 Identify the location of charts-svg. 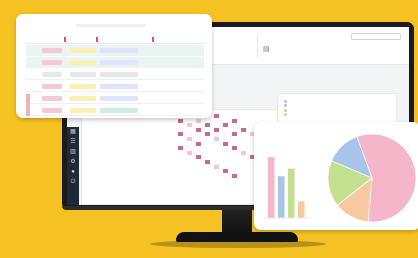
(340, 178).